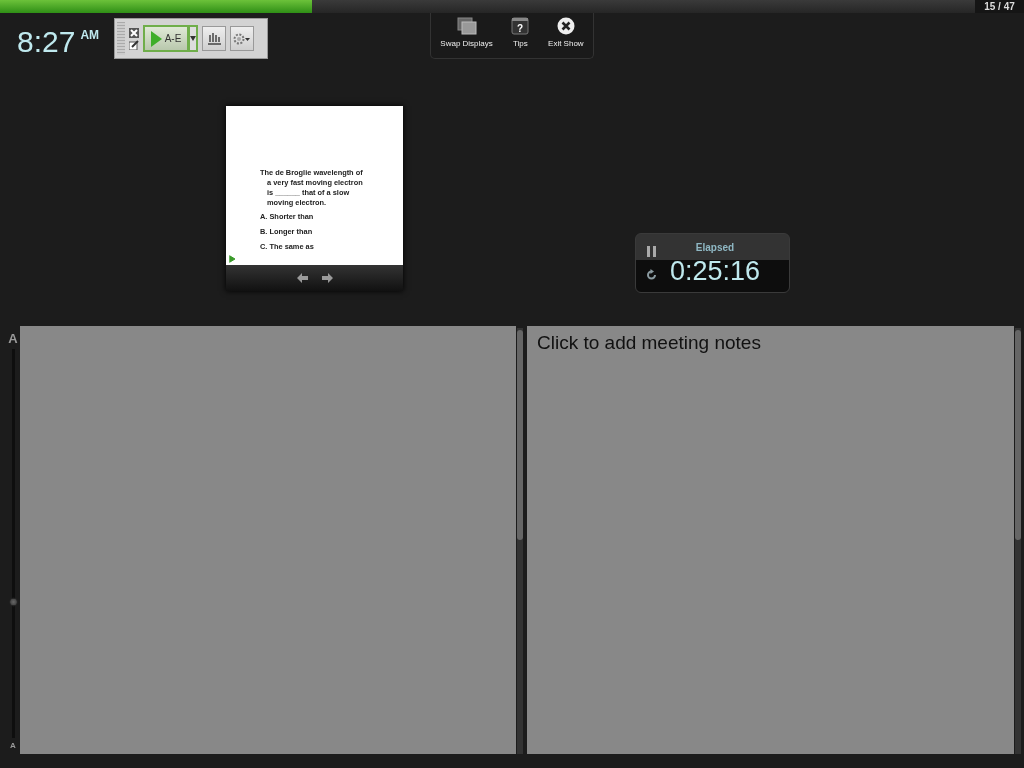 The width and height of the screenshot is (1024, 768). What do you see at coordinates (715, 248) in the screenshot?
I see `timer-label: Elapsed` at bounding box center [715, 248].